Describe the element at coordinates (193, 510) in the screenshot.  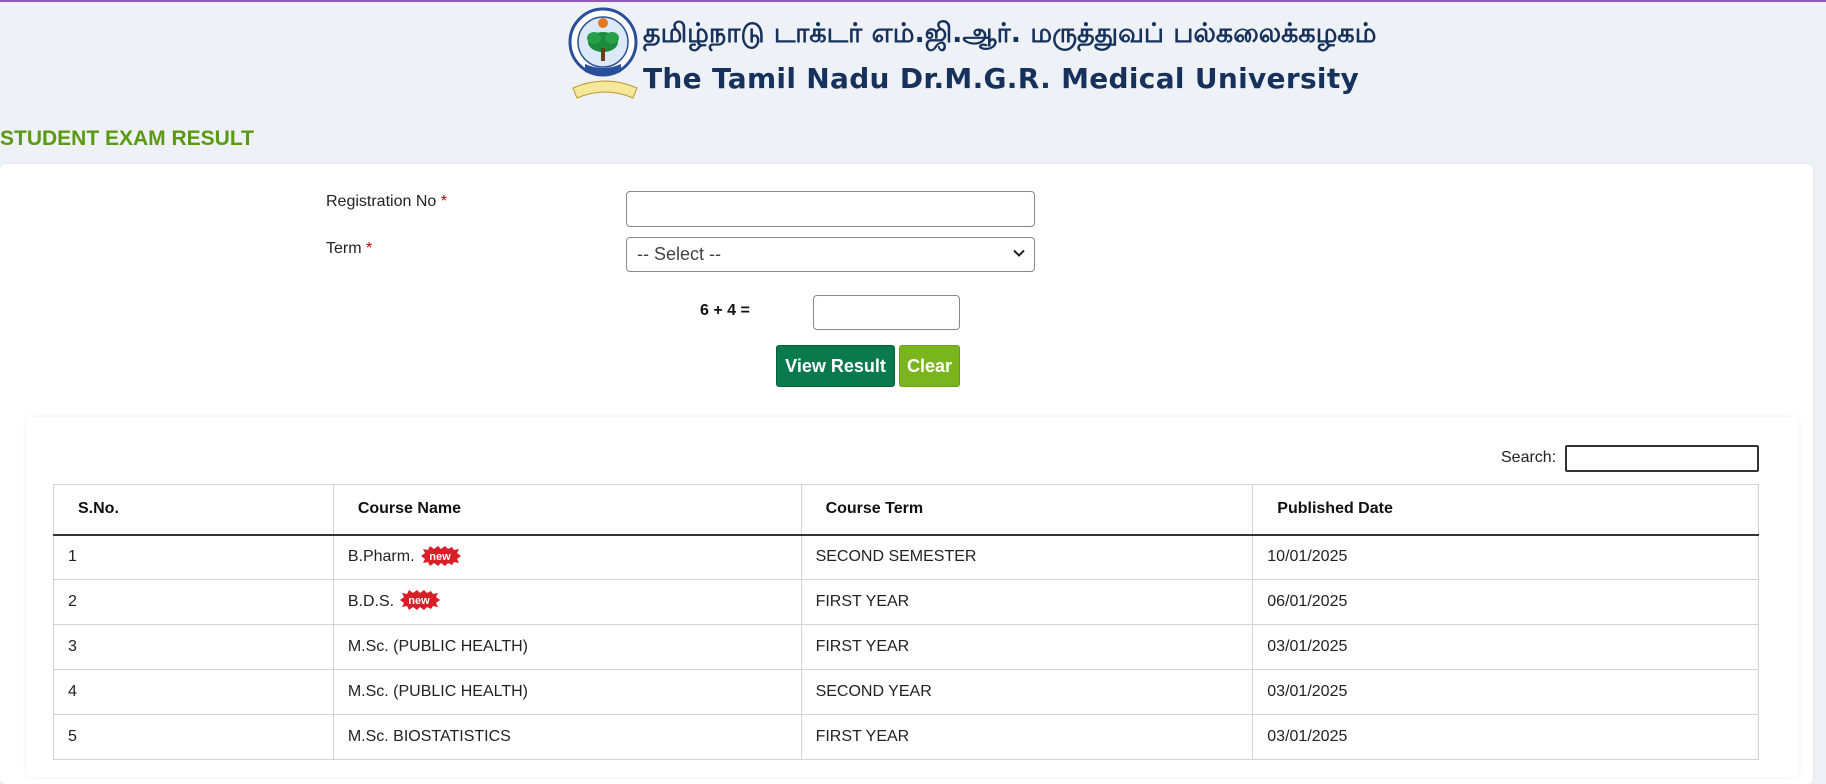
I see `column-header-sno: S.No.` at that location.